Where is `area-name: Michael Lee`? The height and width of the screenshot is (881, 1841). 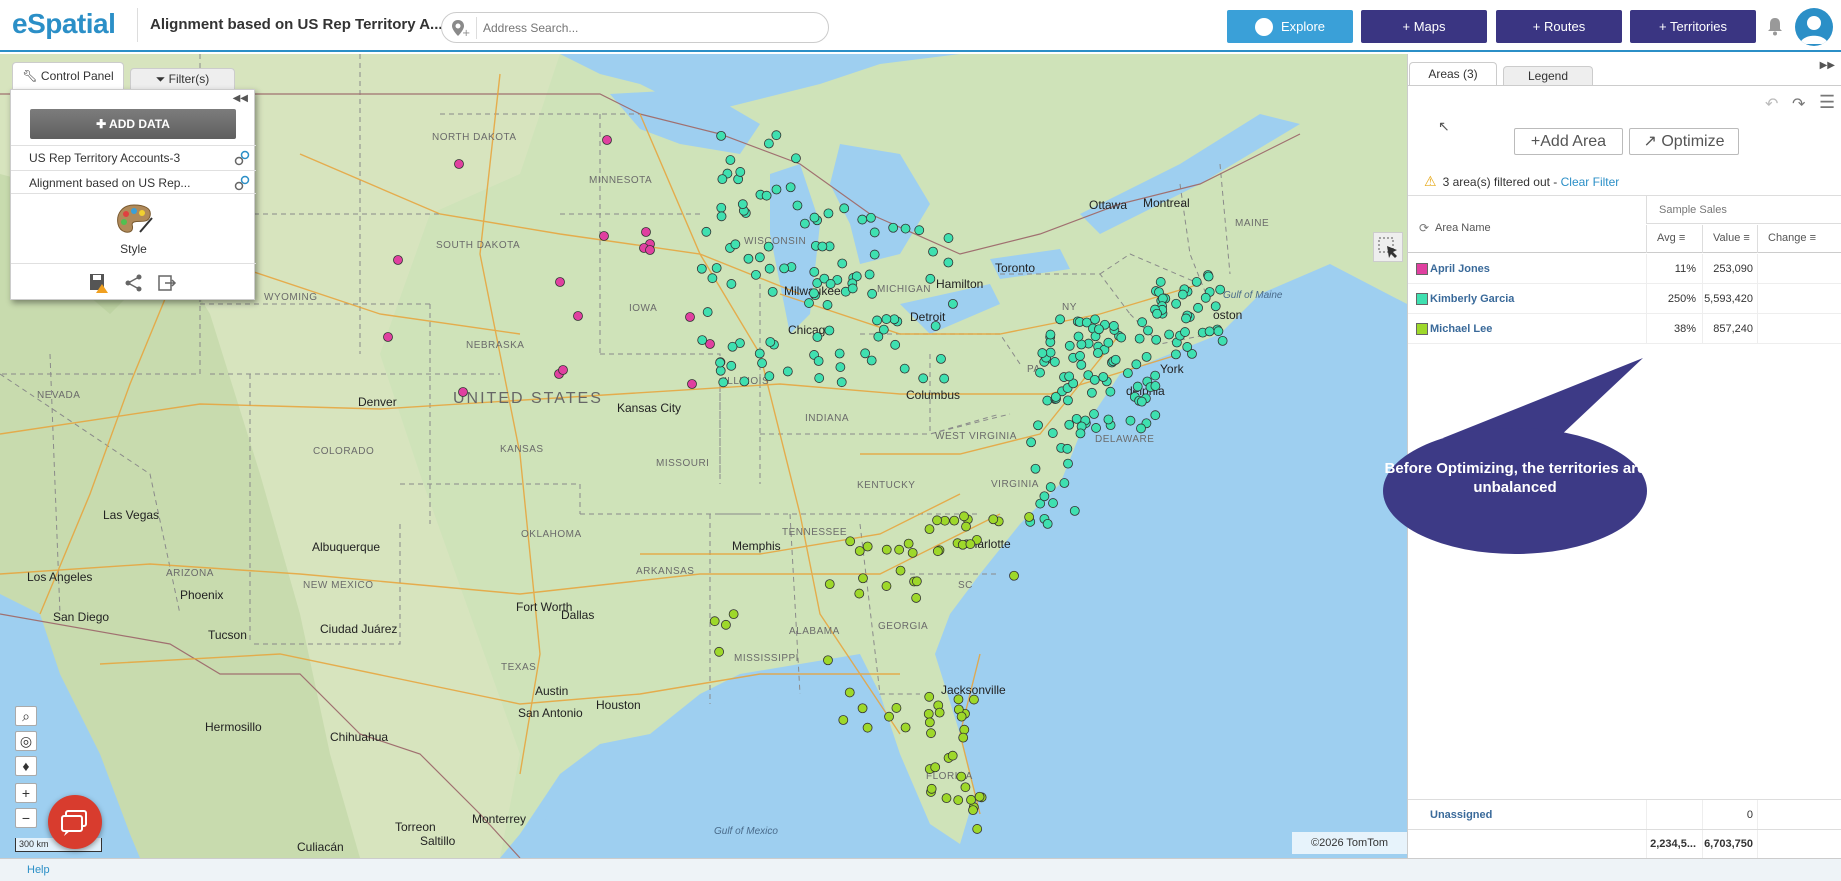 area-name: Michael Lee is located at coordinates (1461, 329).